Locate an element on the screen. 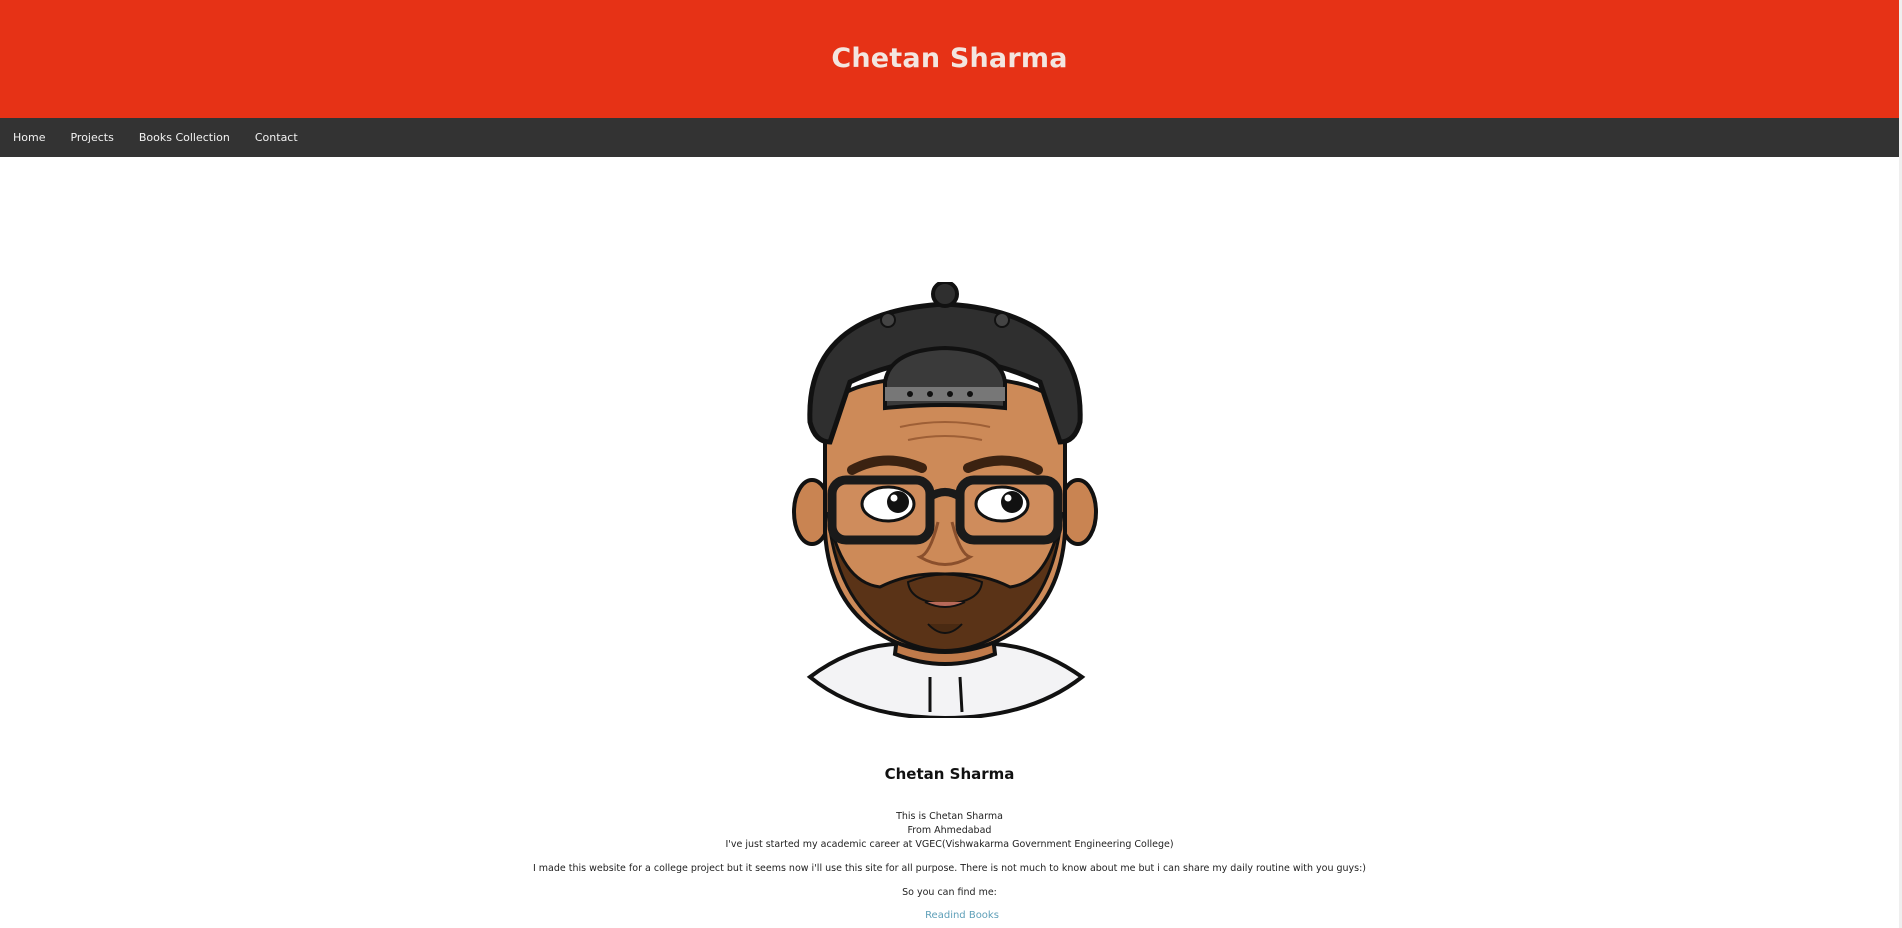  reading-books-link: Readind Books is located at coordinates (962, 915).